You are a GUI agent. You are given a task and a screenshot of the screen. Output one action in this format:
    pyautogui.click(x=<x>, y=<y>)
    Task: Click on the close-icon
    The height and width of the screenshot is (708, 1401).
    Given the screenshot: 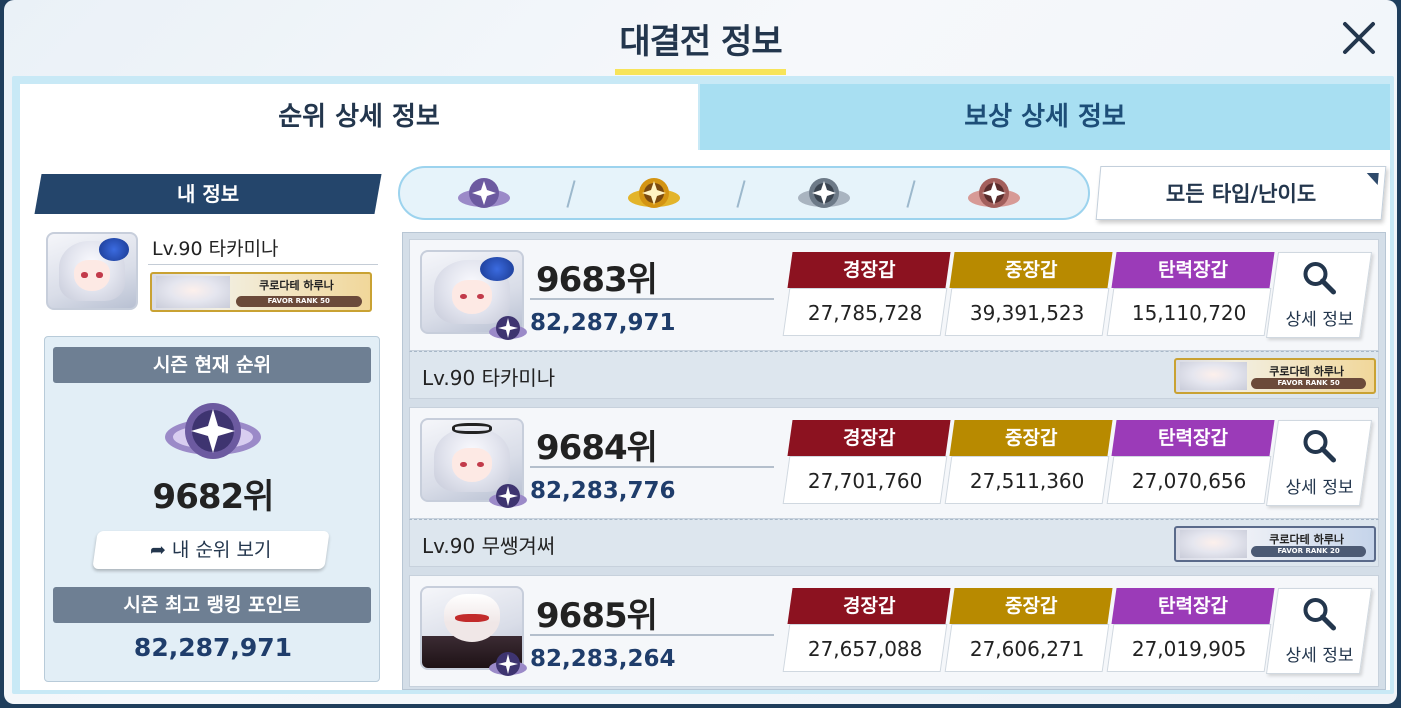 What is the action you would take?
    pyautogui.click(x=1359, y=38)
    